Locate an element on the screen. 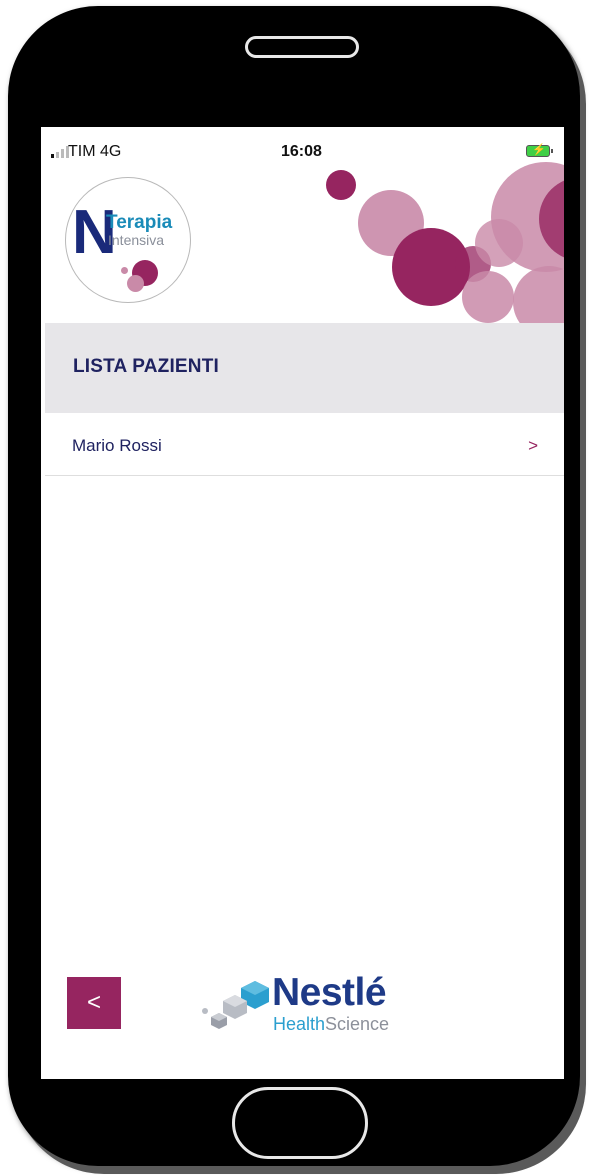 The image size is (590, 1175). brand-name: Nestlé is located at coordinates (329, 992).